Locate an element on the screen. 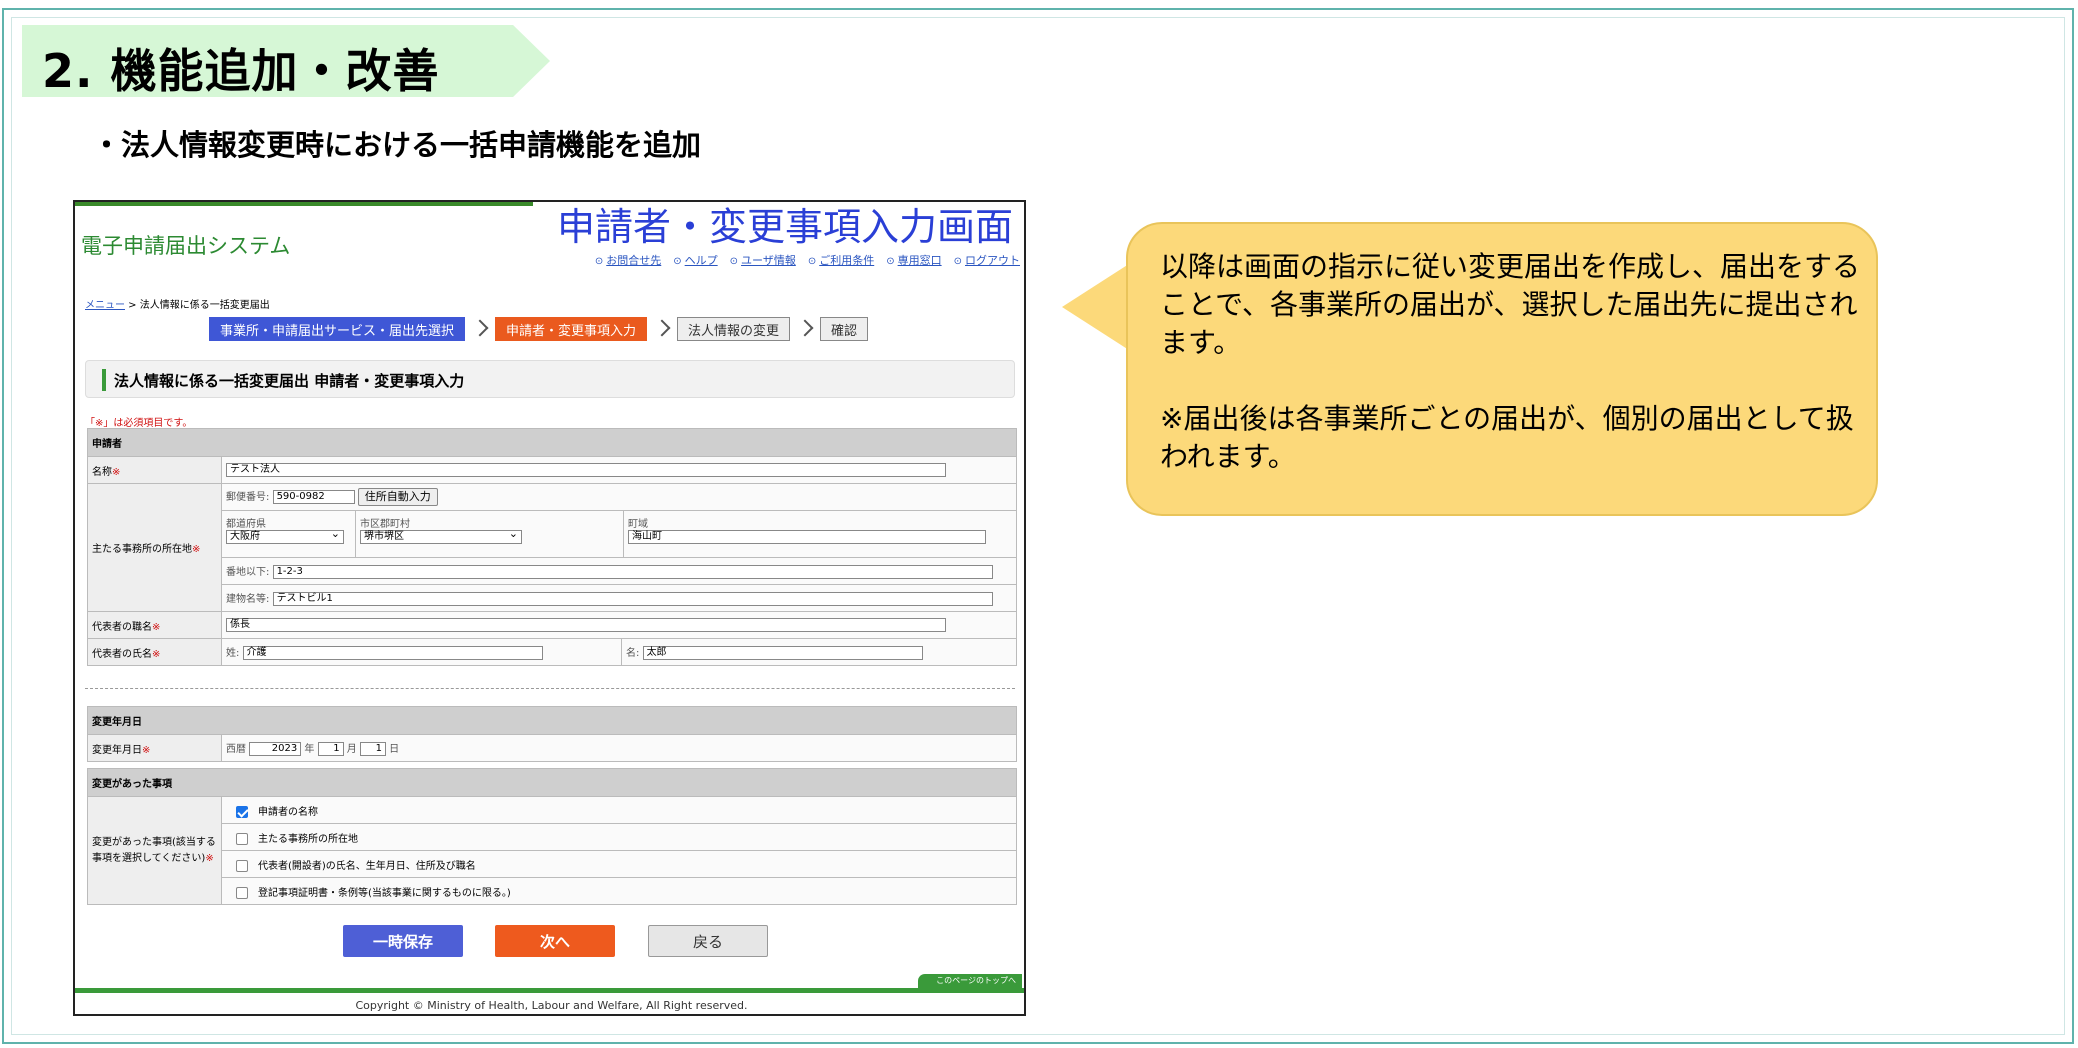 The width and height of the screenshot is (2078, 1048). link-terms: ご利用条件 is located at coordinates (846, 260).